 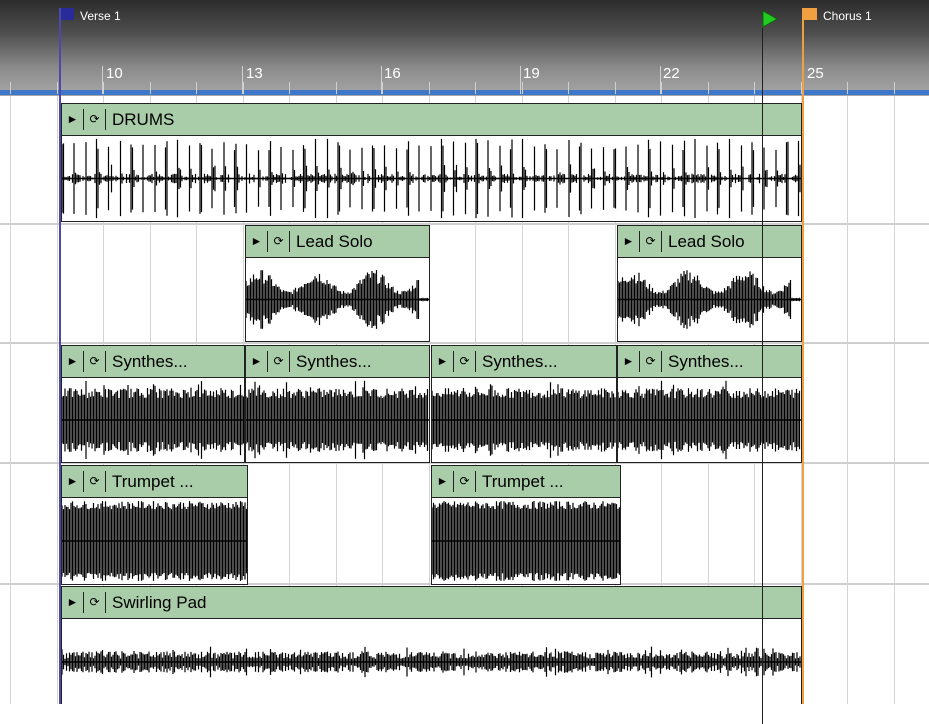 I want to click on clip-name: Swirling Pad, so click(x=159, y=602).